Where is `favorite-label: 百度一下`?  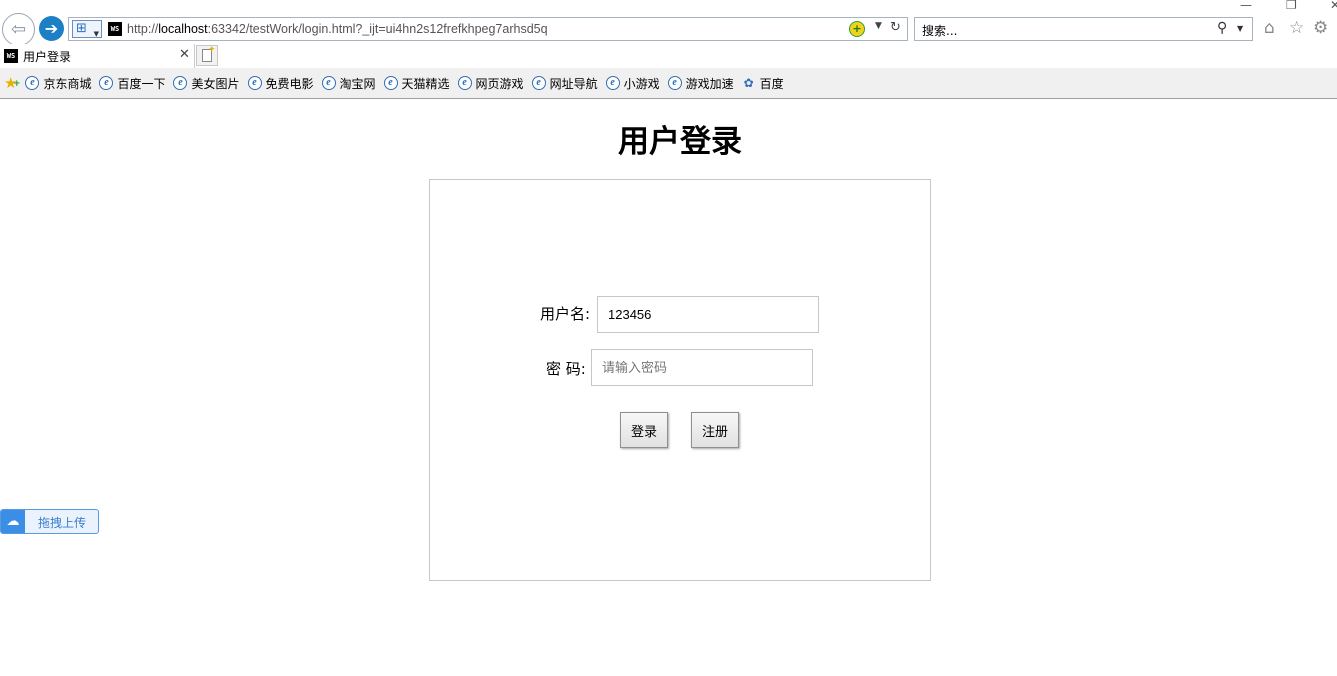
favorite-label: 百度一下 is located at coordinates (141, 83).